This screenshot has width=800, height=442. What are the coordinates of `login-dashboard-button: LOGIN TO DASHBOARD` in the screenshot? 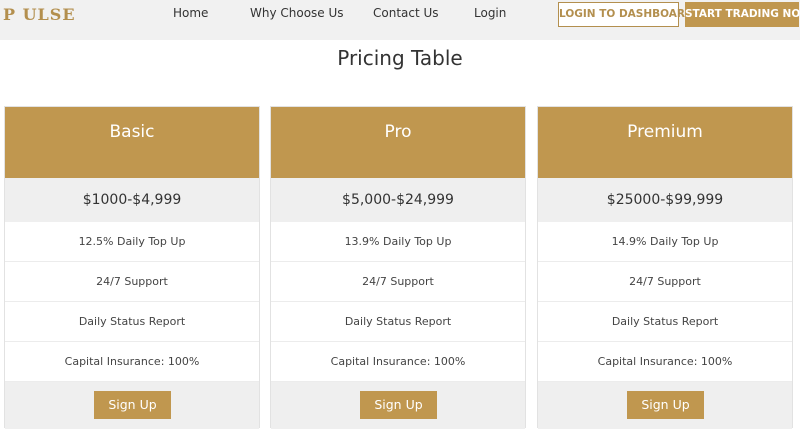 It's located at (626, 14).